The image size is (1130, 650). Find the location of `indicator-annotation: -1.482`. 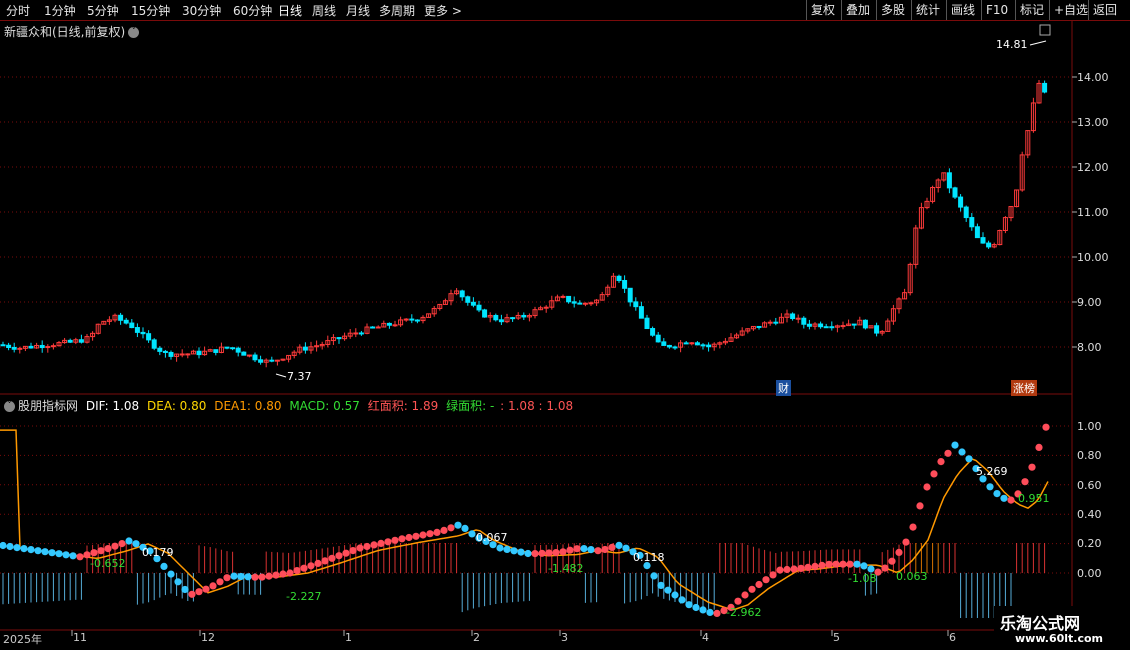

indicator-annotation: -1.482 is located at coordinates (566, 568).